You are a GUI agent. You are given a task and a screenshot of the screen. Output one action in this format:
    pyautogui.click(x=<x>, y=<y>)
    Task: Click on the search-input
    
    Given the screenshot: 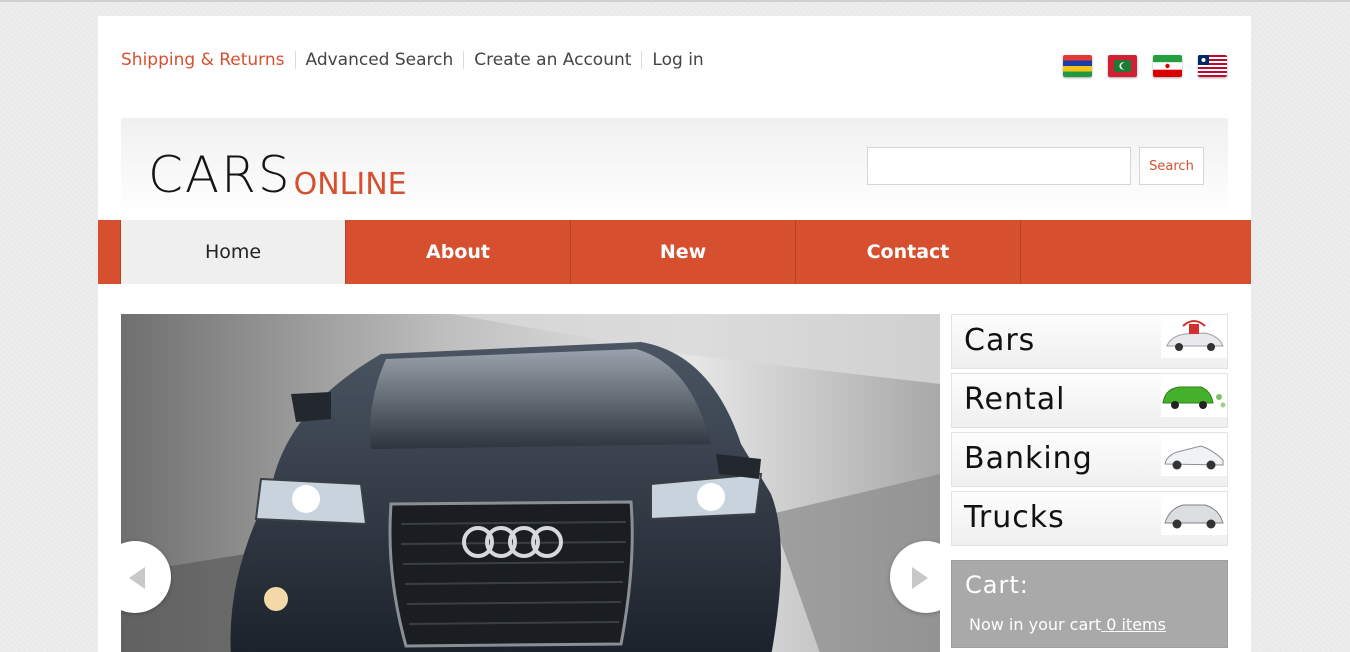 What is the action you would take?
    pyautogui.click(x=999, y=166)
    